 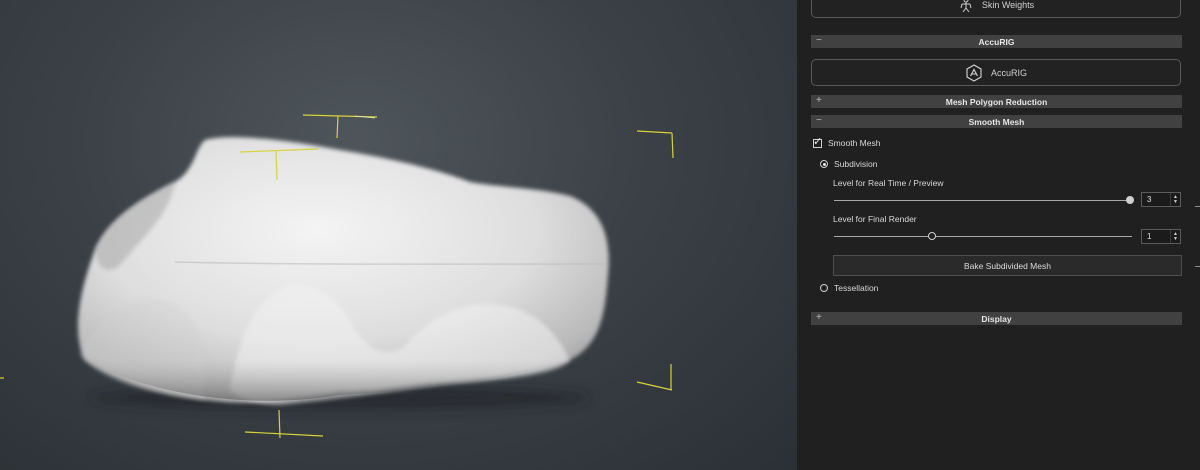 I want to click on realtime-level-slider-thumb, so click(x=1130, y=200).